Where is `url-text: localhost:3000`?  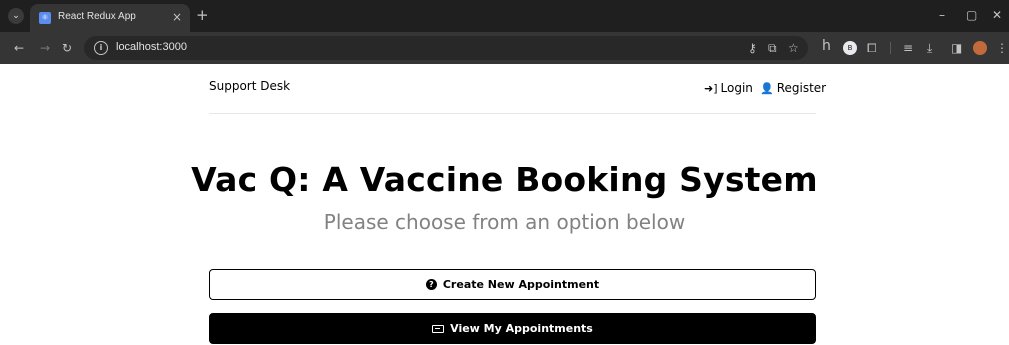 url-text: localhost:3000 is located at coordinates (151, 47).